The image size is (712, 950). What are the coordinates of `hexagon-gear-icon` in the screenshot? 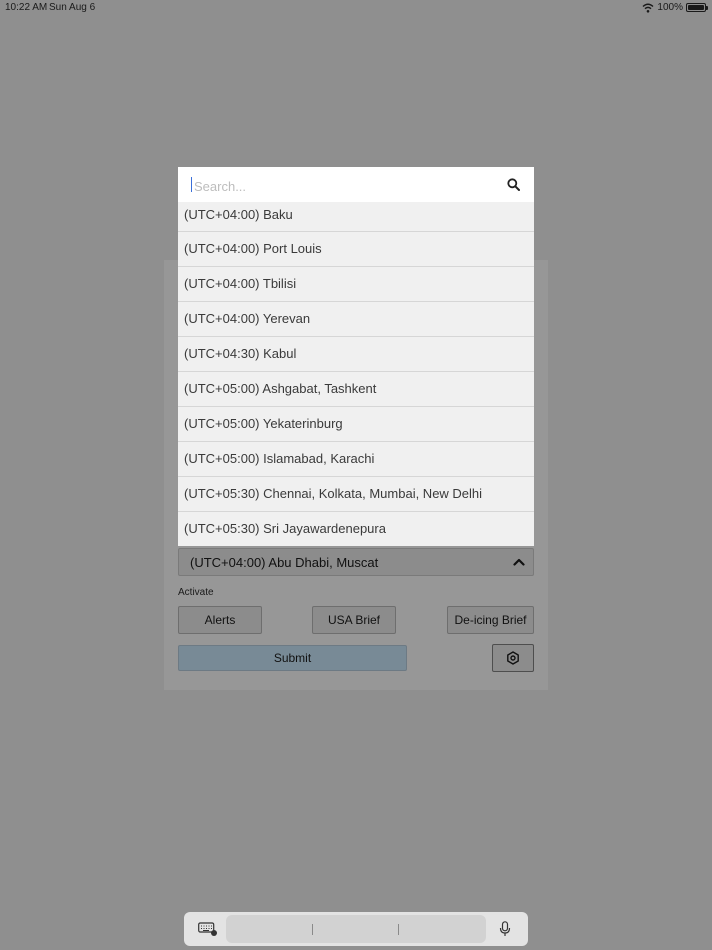 It's located at (513, 658).